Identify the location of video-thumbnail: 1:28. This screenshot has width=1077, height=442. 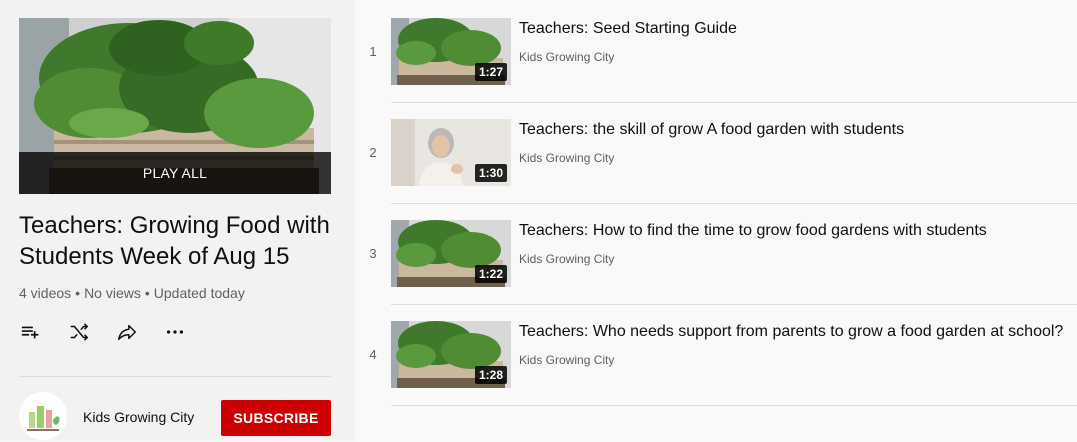
(451, 354).